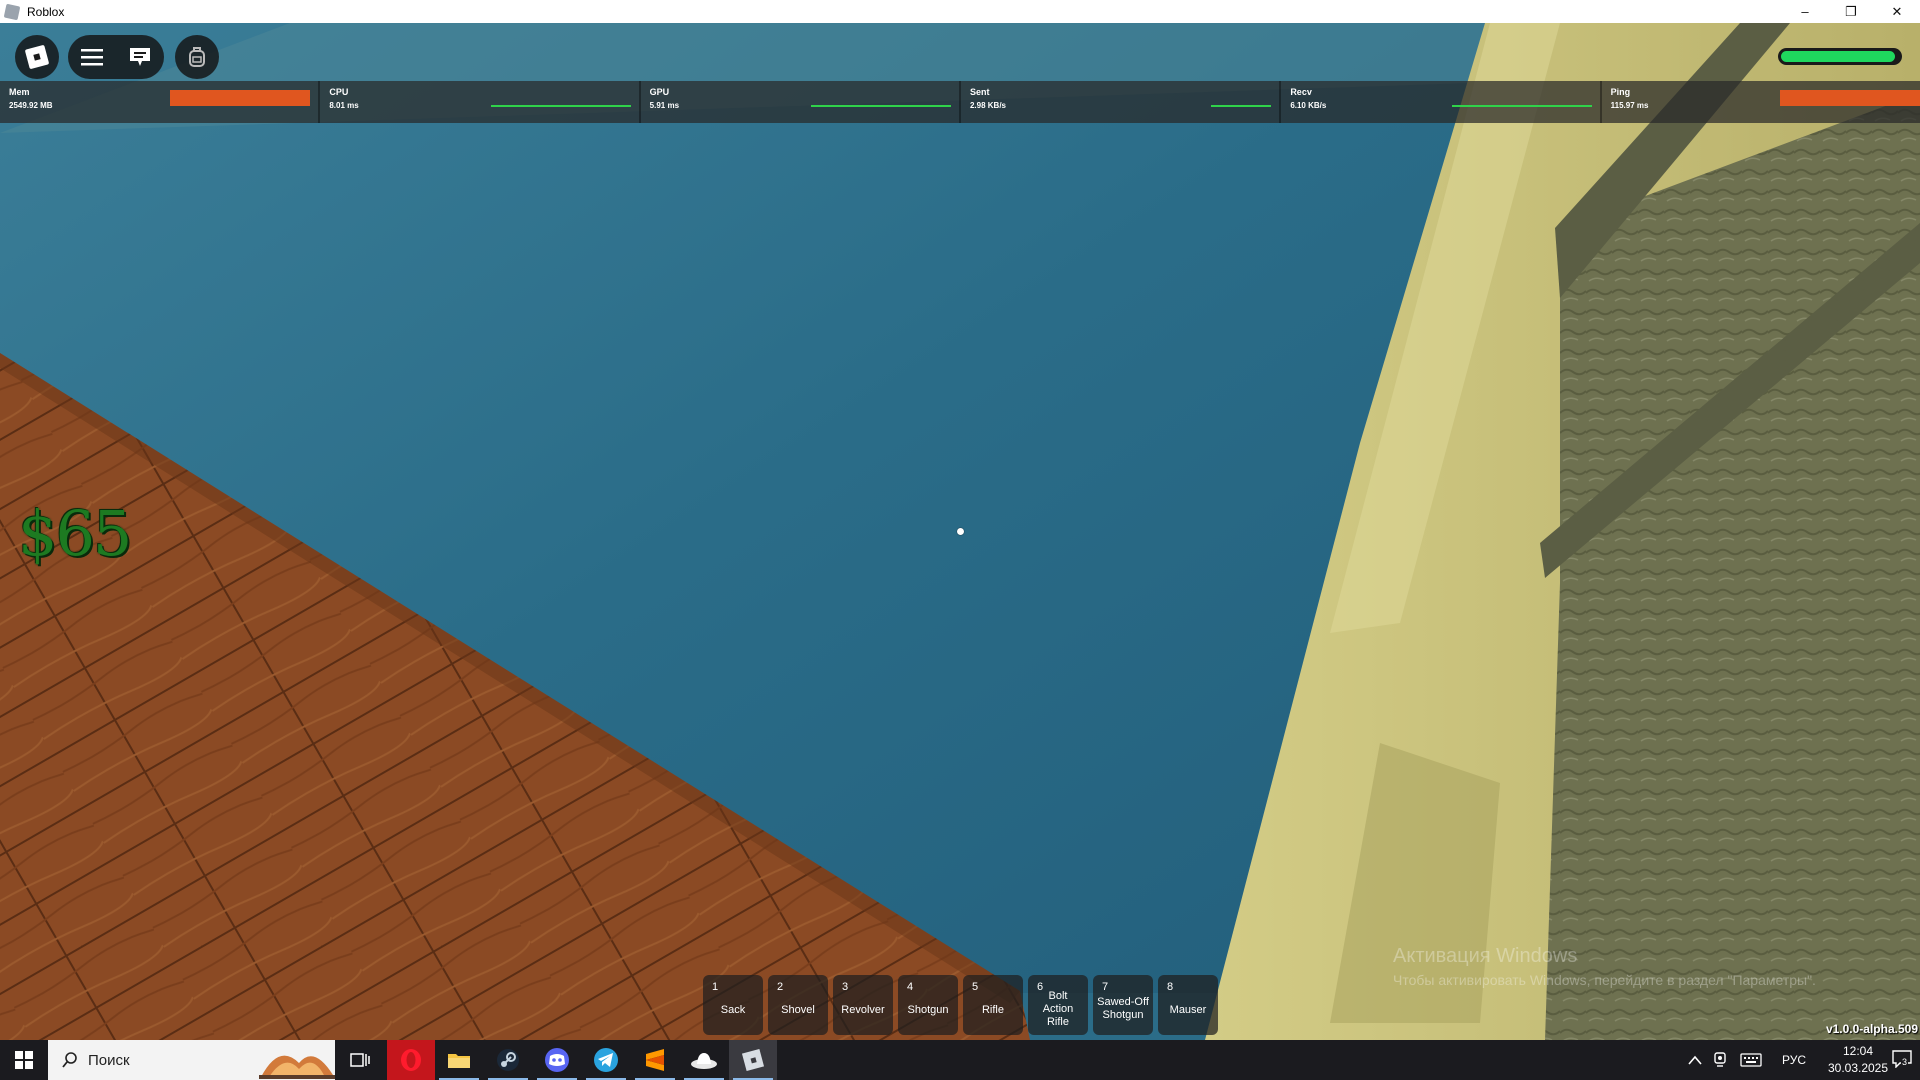  I want to click on hotbar-slot-rifle: 5 Rifle, so click(993, 1005).